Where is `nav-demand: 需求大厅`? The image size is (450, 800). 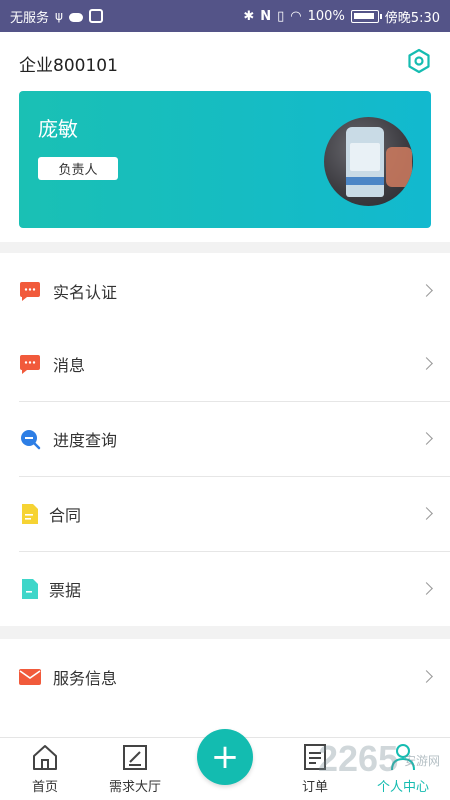 nav-demand: 需求大厅 is located at coordinates (135, 770).